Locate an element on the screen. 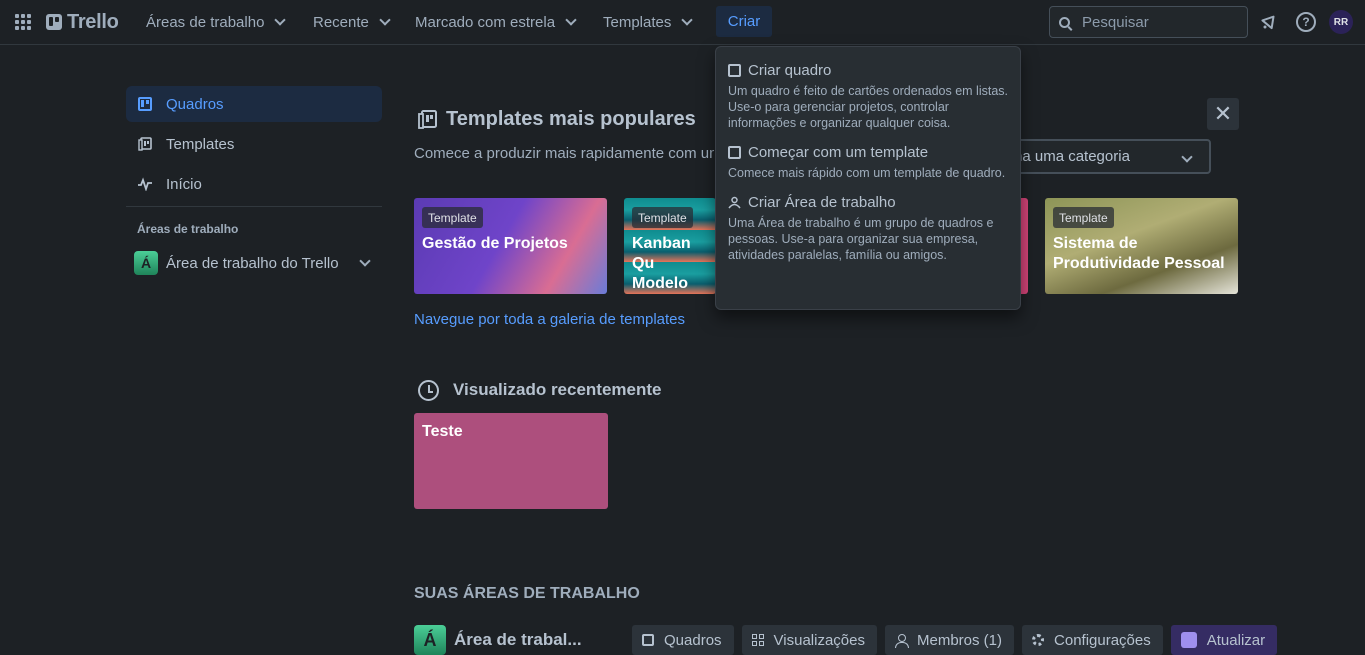 The height and width of the screenshot is (655, 1365). logo-text: Trello is located at coordinates (93, 21).